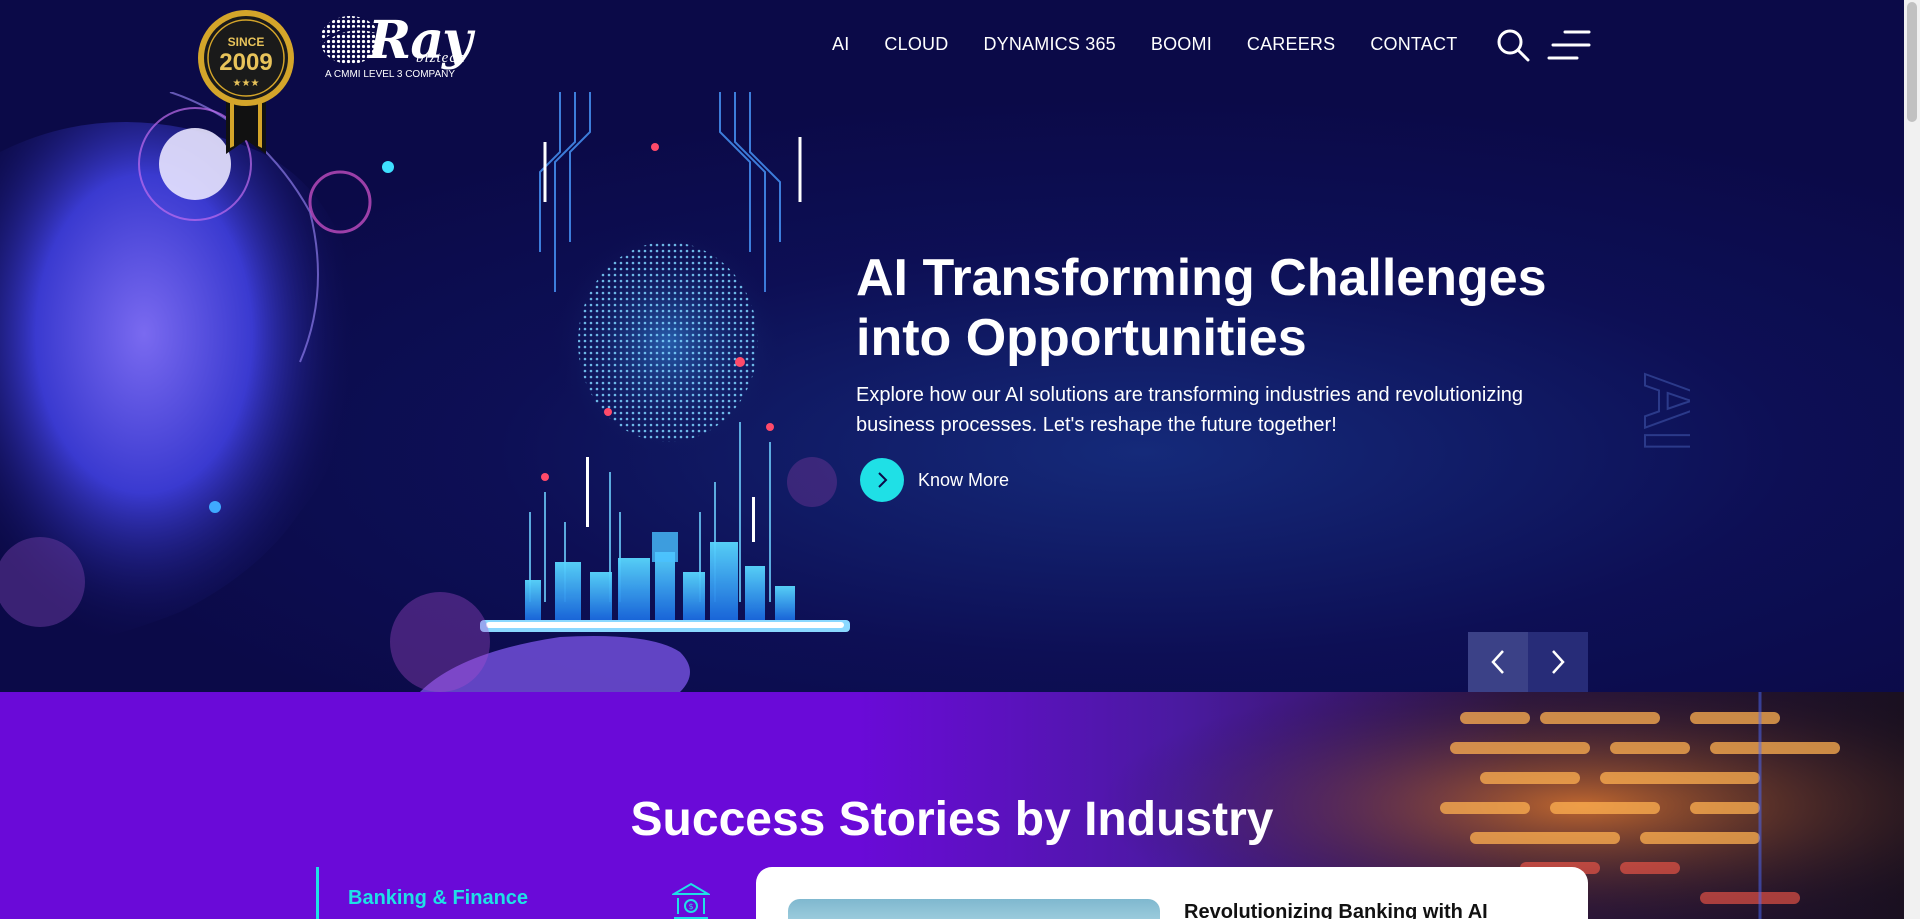 This screenshot has width=1920, height=919. I want to click on know-more-label: Know More, so click(964, 479).